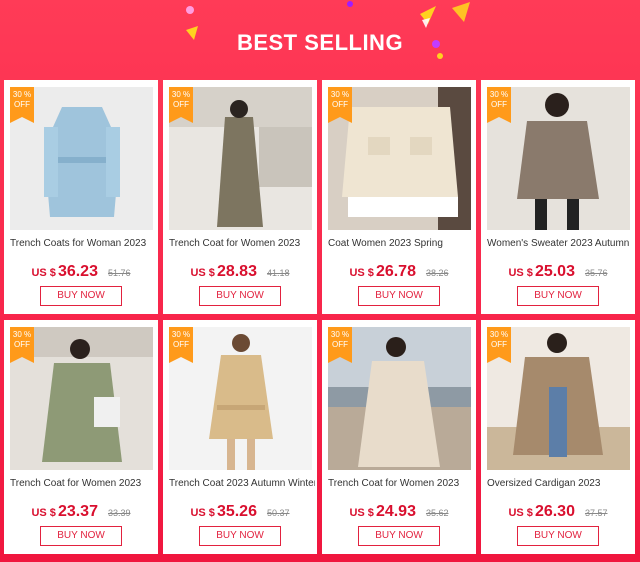  What do you see at coordinates (560, 243) in the screenshot?
I see `product-name: Women's Sweater 2023 Autumn` at bounding box center [560, 243].